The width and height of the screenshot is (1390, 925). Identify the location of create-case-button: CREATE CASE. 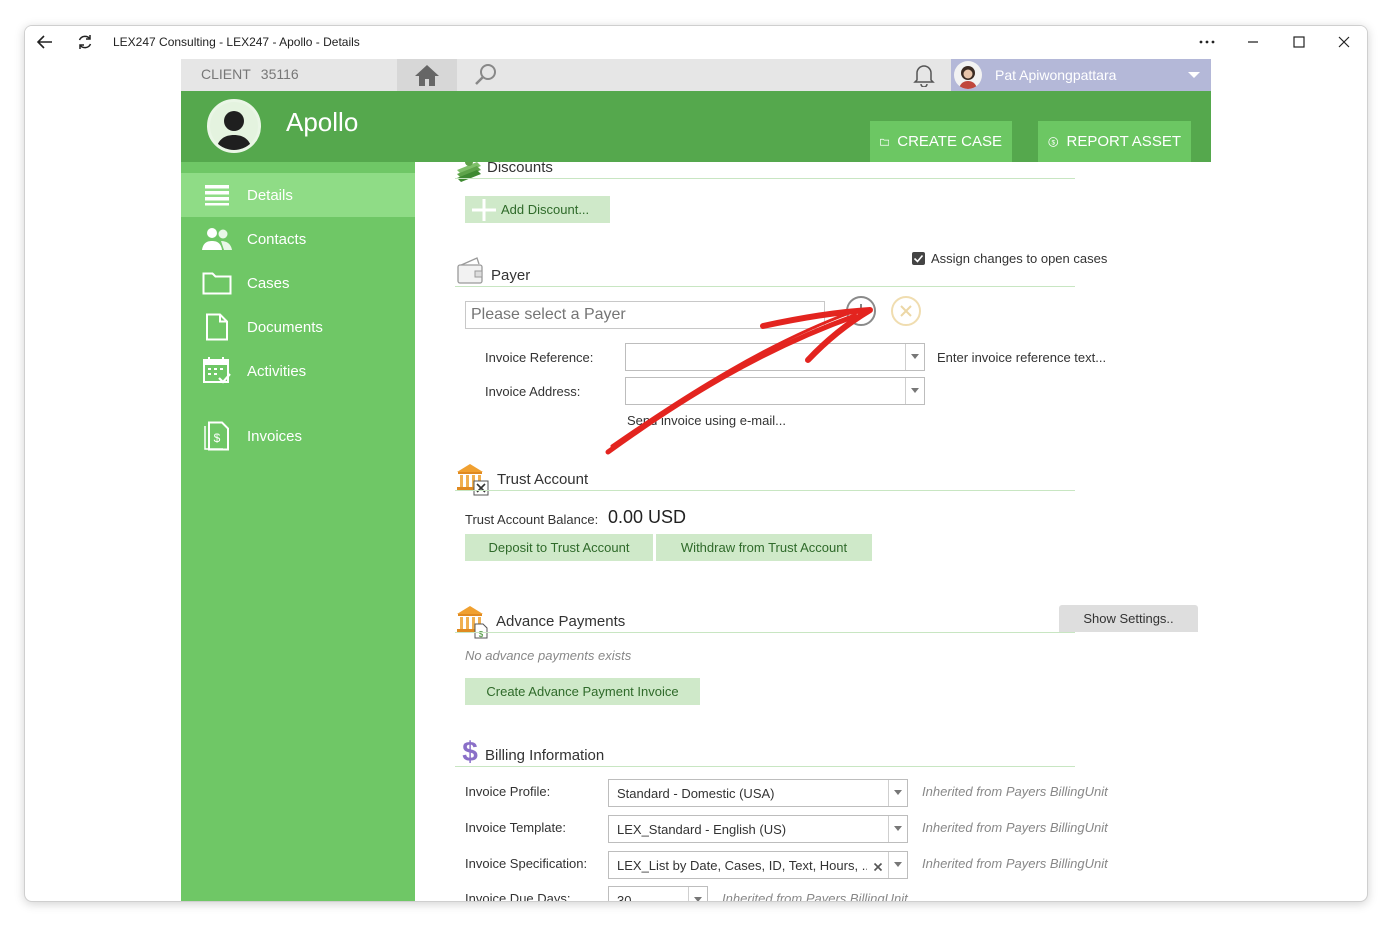
(941, 141).